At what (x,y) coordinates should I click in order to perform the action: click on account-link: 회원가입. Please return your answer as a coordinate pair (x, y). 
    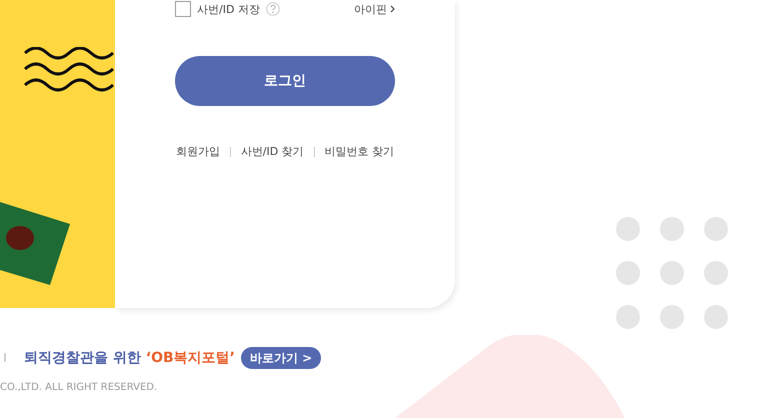
    Looking at the image, I should click on (198, 151).